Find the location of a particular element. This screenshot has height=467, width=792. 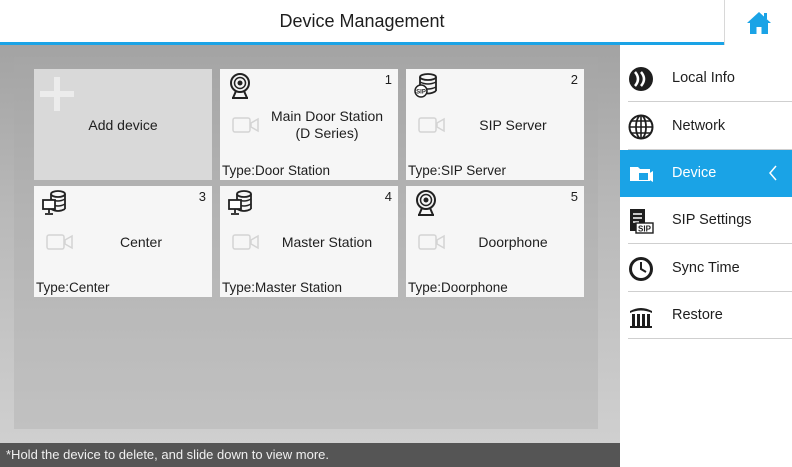

globe-icon is located at coordinates (641, 127).